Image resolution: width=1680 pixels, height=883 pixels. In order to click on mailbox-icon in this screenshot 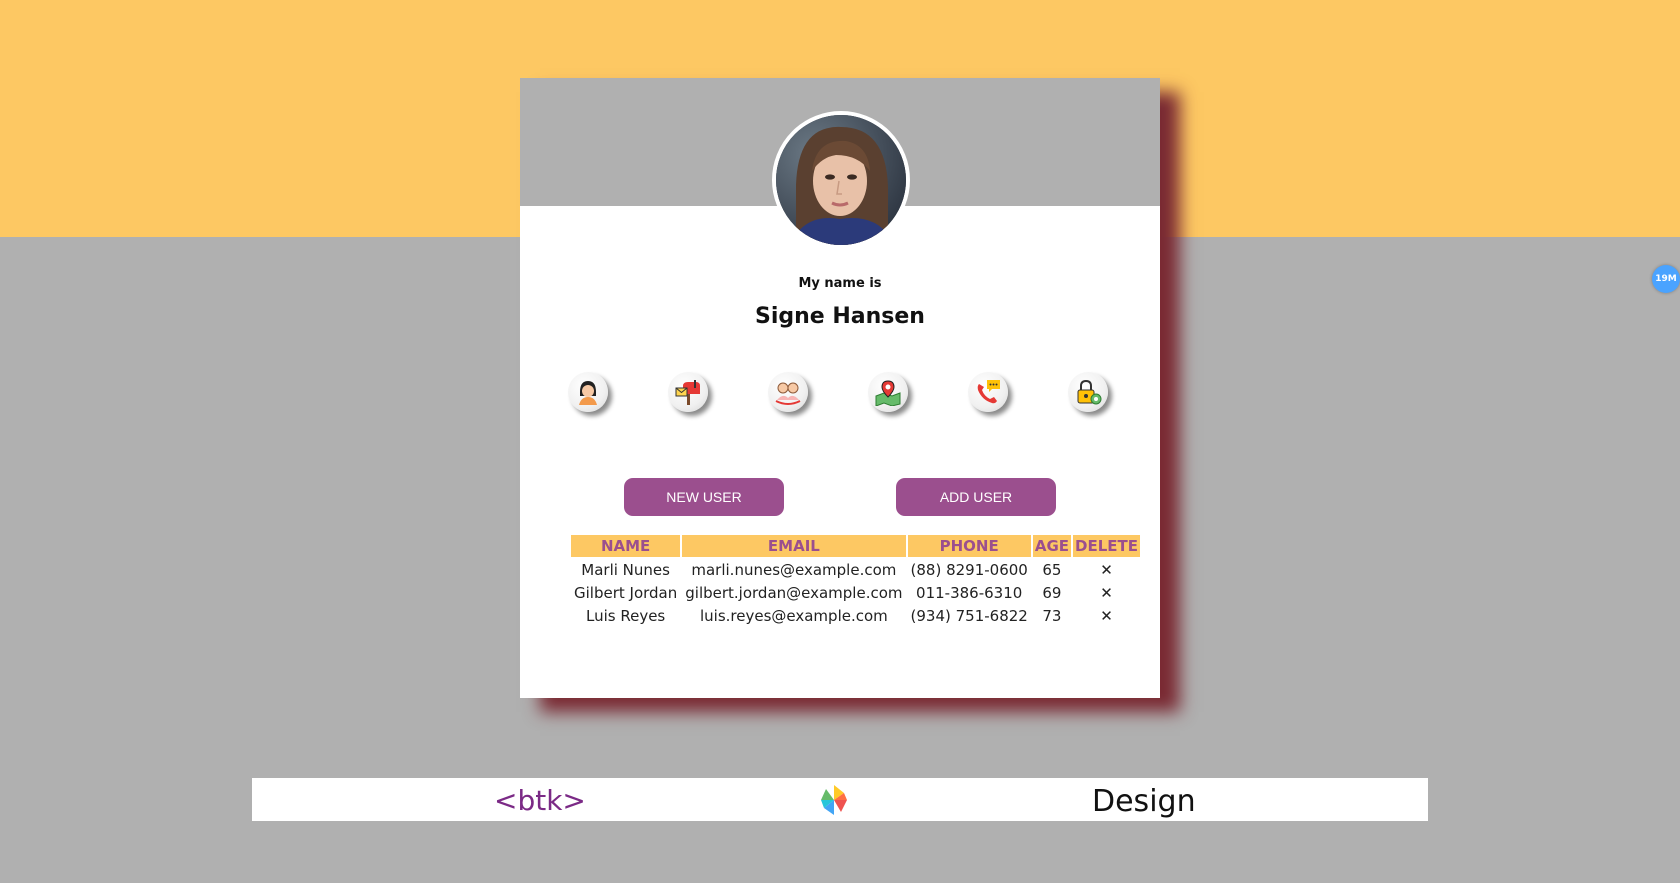, I will do `click(688, 392)`.